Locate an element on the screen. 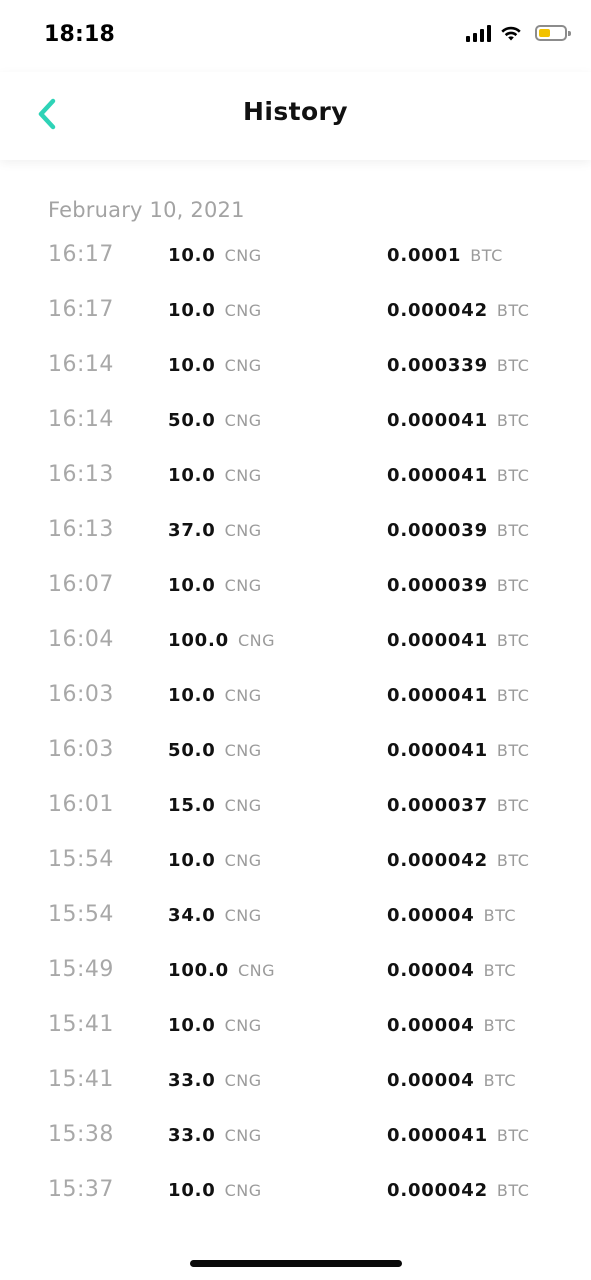 This screenshot has width=591, height=1280. transaction-time: 15:37 is located at coordinates (81, 1189).